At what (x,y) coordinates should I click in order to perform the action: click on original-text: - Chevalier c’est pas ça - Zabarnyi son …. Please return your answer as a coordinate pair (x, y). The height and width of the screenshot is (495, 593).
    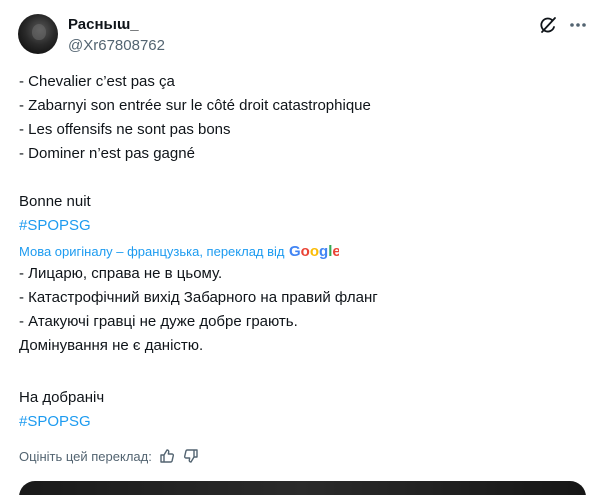
    Looking at the image, I should click on (195, 118).